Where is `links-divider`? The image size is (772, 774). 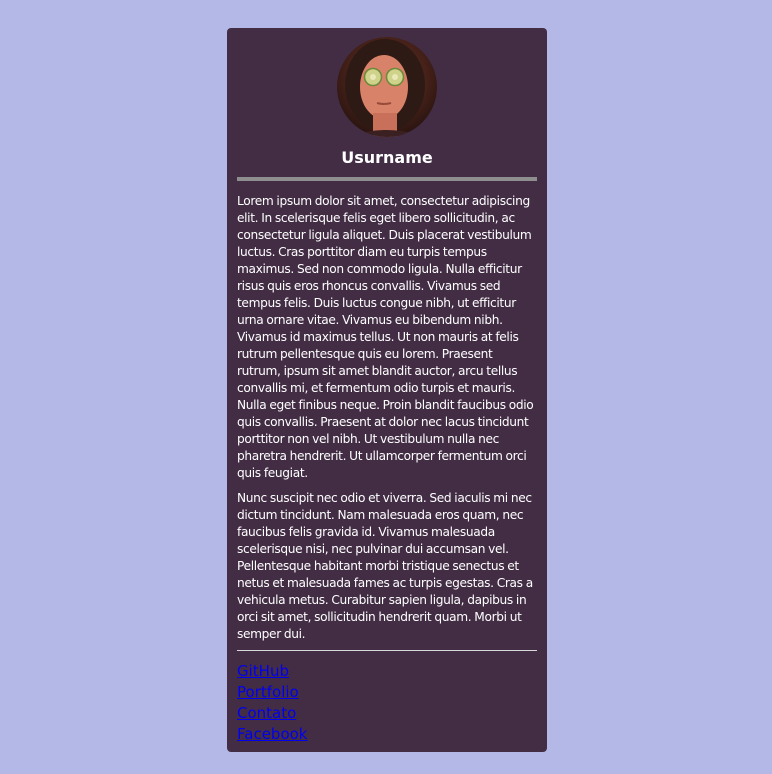 links-divider is located at coordinates (387, 650).